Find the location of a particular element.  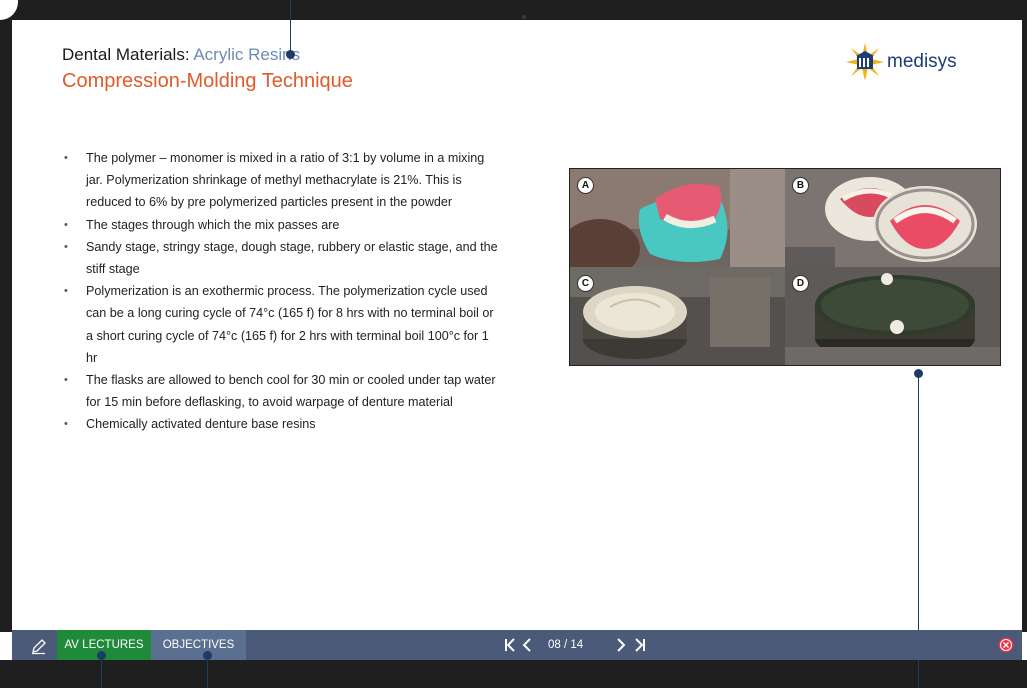

bottom-toolbar: AV LECTURES OBJECTIVES 08 / 14 is located at coordinates (517, 645).